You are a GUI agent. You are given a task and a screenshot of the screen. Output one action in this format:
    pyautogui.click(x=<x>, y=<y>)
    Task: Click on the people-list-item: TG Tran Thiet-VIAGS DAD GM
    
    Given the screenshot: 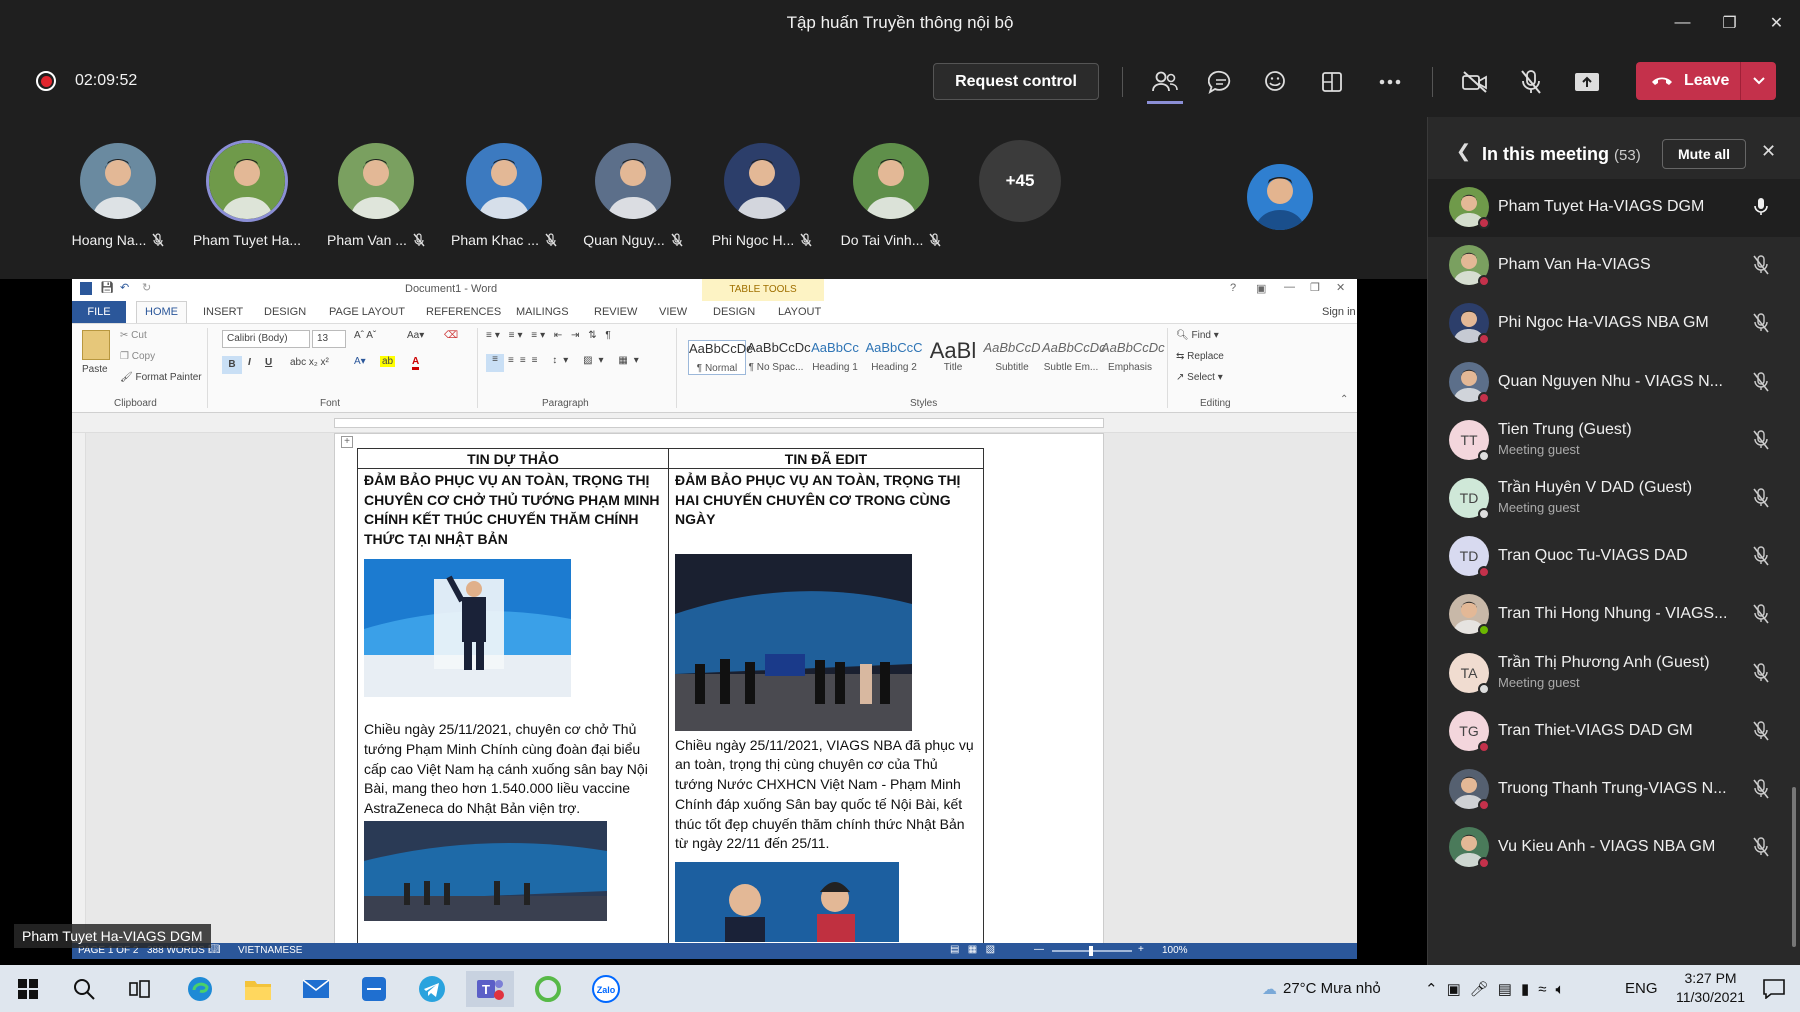 What is the action you would take?
    pyautogui.click(x=1614, y=732)
    